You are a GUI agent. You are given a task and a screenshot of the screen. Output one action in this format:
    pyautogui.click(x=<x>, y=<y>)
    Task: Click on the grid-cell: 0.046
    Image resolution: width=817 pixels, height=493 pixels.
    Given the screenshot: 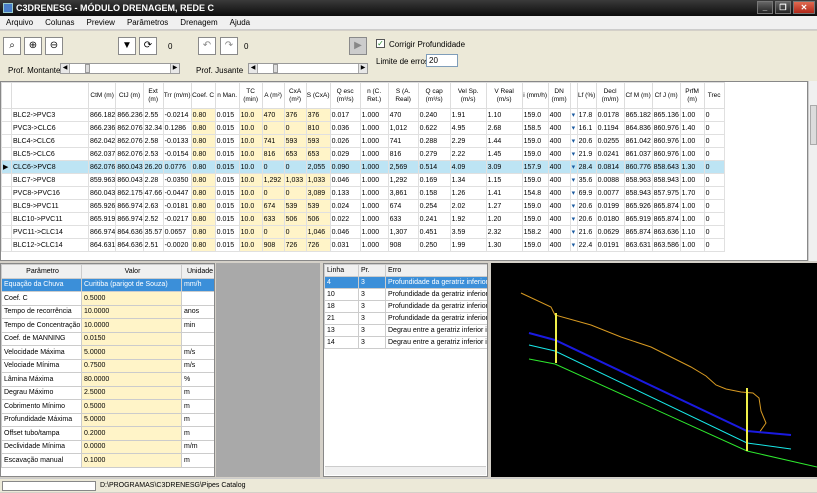 What is the action you would take?
    pyautogui.click(x=345, y=232)
    